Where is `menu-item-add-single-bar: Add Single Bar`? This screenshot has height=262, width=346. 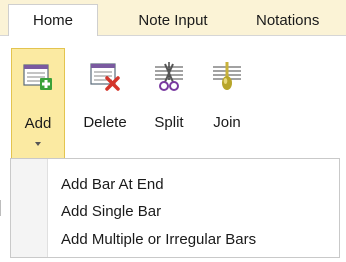 menu-item-add-single-bar: Add Single Bar is located at coordinates (175, 212).